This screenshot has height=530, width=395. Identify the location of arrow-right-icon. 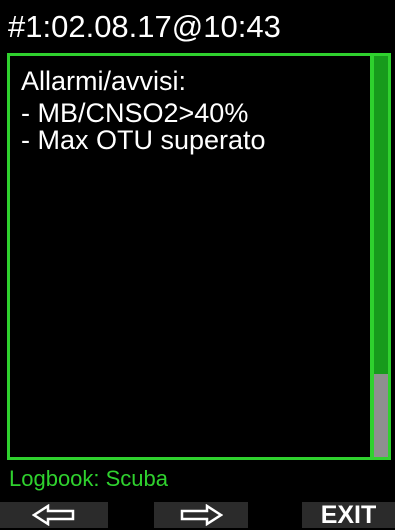
(201, 515).